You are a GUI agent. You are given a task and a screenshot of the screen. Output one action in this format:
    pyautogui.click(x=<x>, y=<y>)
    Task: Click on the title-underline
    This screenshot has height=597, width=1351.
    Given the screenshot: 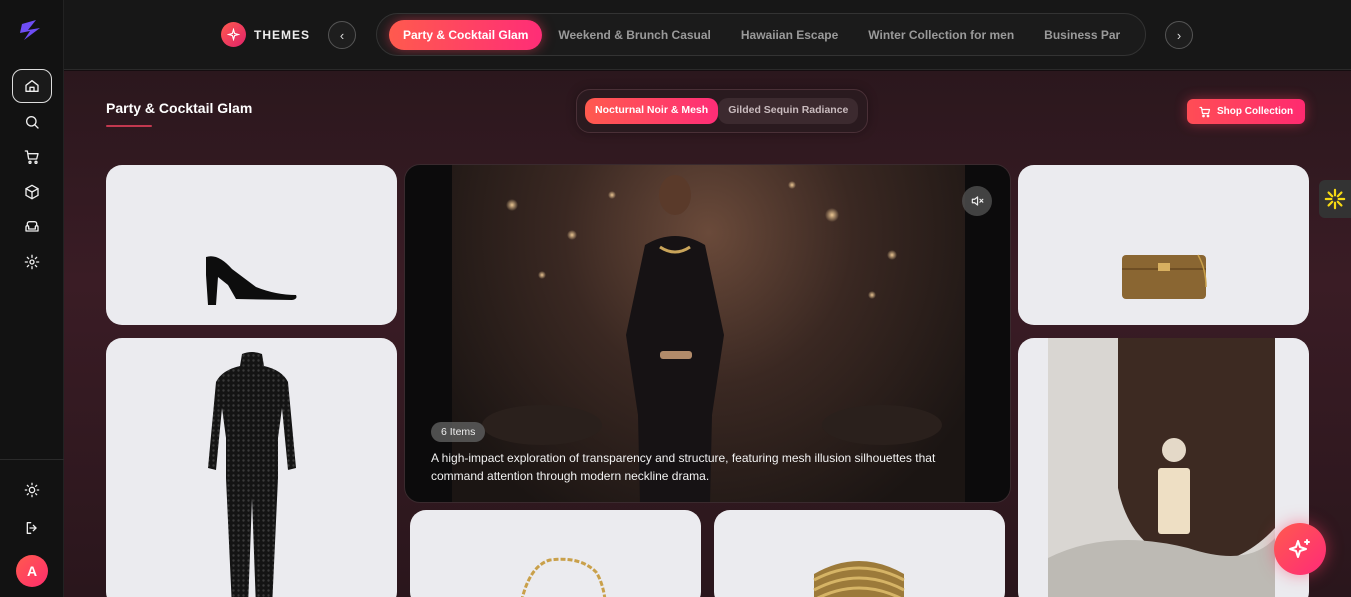 What is the action you would take?
    pyautogui.click(x=129, y=126)
    